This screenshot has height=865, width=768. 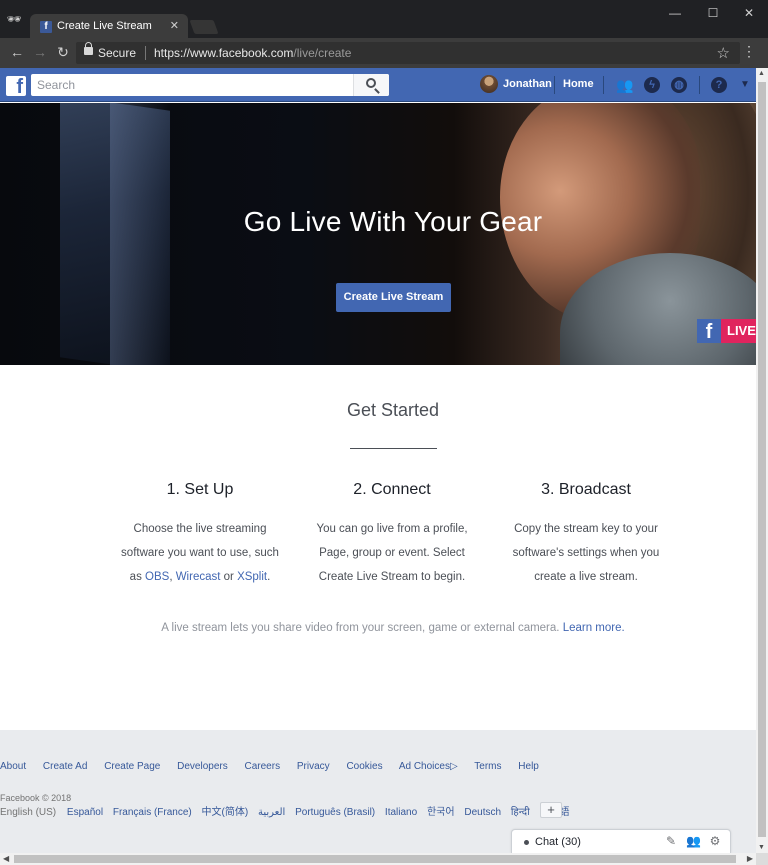 What do you see at coordinates (679, 85) in the screenshot?
I see `notifications-globe-icon: ◍` at bounding box center [679, 85].